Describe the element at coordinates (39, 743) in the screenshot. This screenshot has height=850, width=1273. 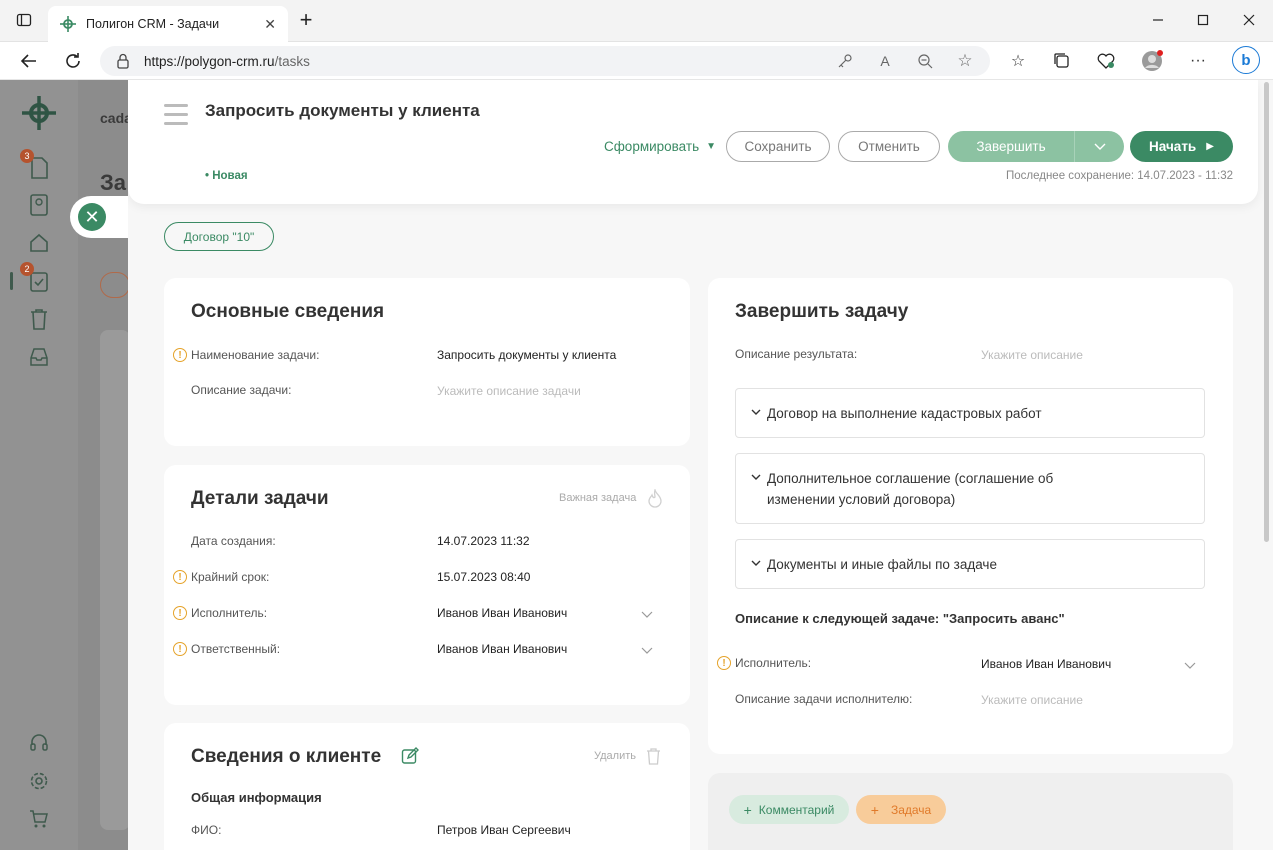
I see `nav-support-icon` at that location.